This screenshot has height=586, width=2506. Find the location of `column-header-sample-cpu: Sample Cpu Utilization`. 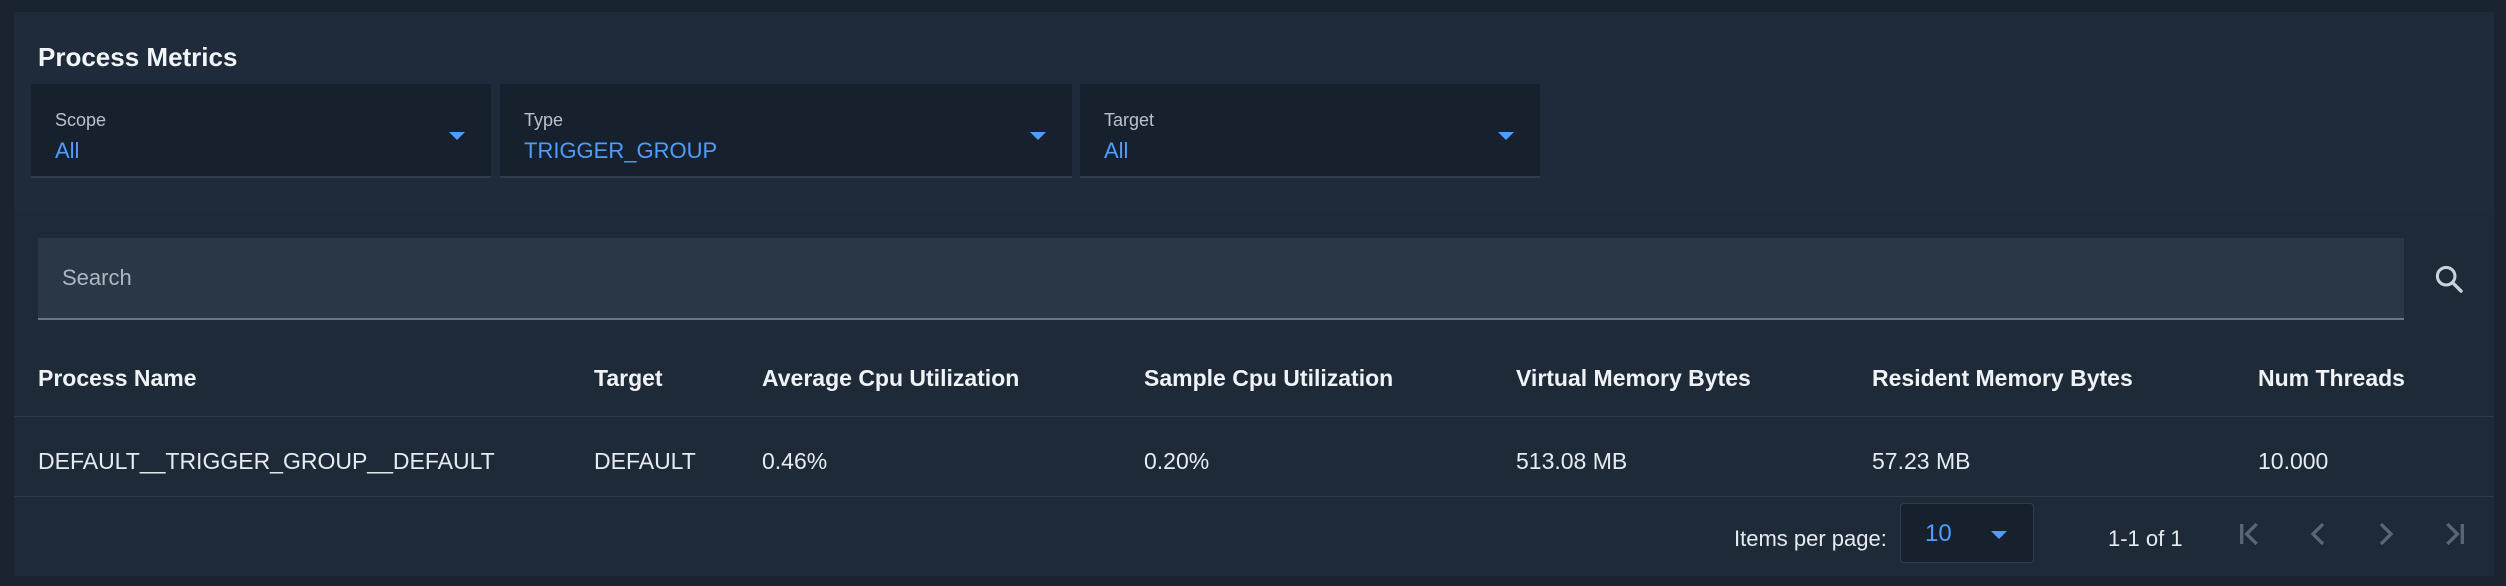

column-header-sample-cpu: Sample Cpu Utilization is located at coordinates (1268, 378).